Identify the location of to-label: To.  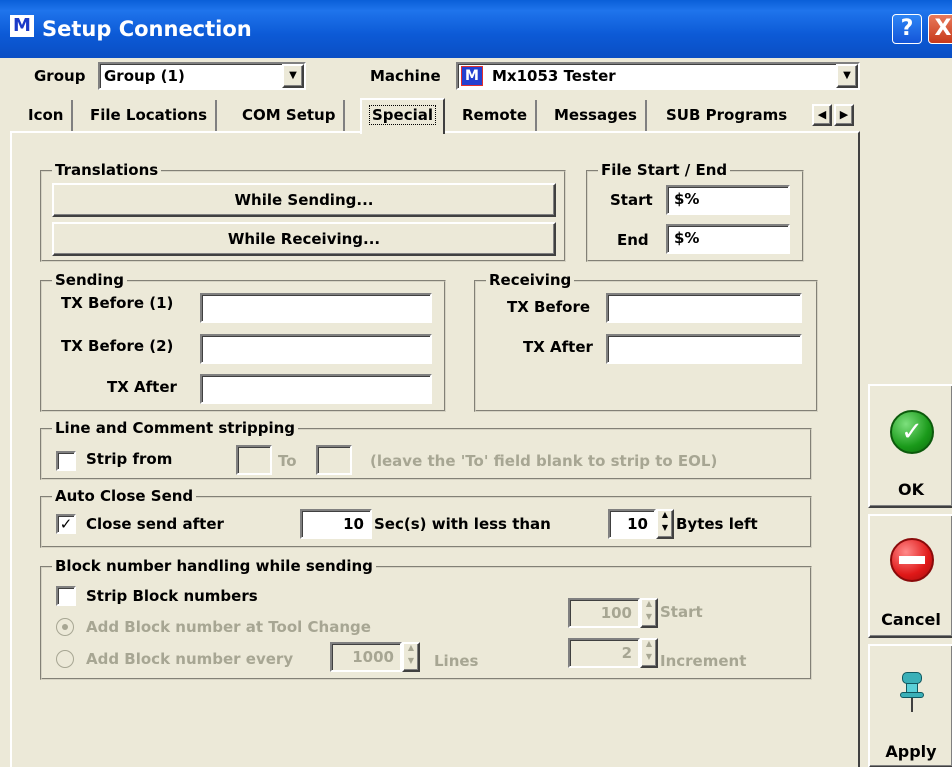
(287, 461).